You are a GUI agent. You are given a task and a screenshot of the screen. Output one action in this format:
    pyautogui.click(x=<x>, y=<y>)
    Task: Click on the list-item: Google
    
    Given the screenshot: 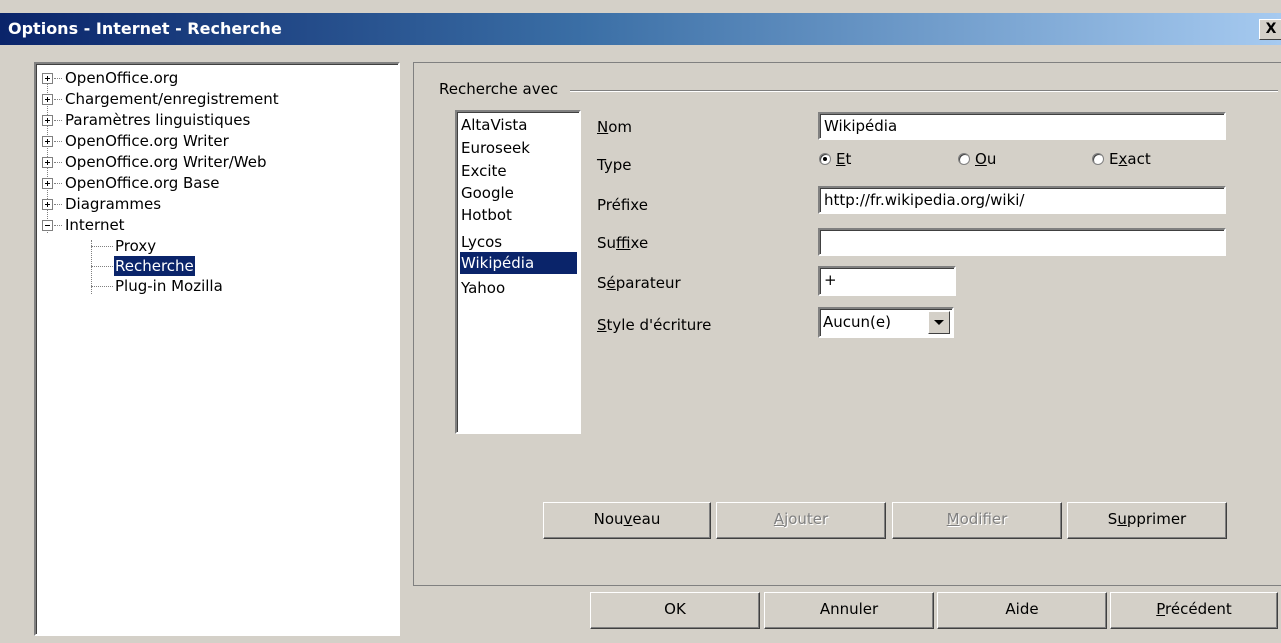 What is the action you would take?
    pyautogui.click(x=487, y=193)
    